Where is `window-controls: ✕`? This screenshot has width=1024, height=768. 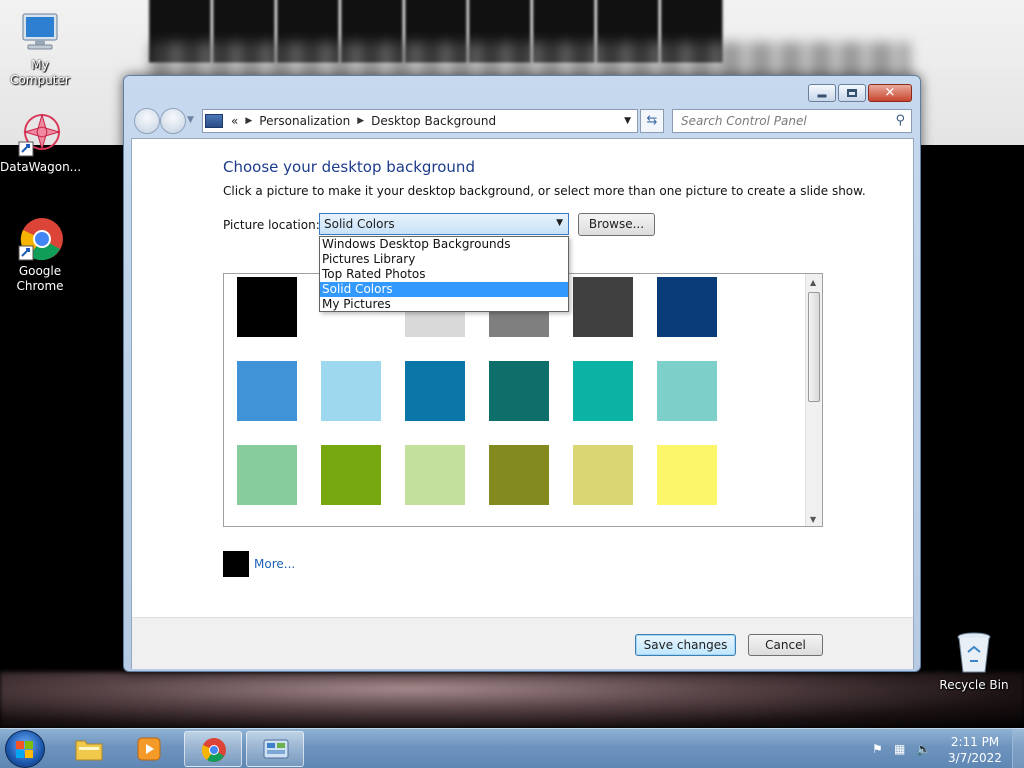
window-controls: ✕ is located at coordinates (860, 93).